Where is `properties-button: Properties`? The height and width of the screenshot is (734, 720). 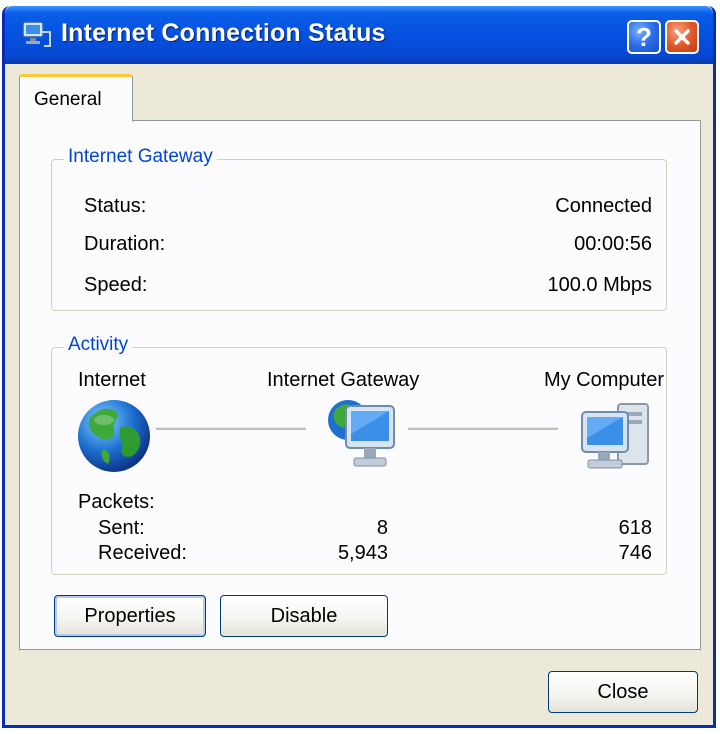 properties-button: Properties is located at coordinates (130, 616).